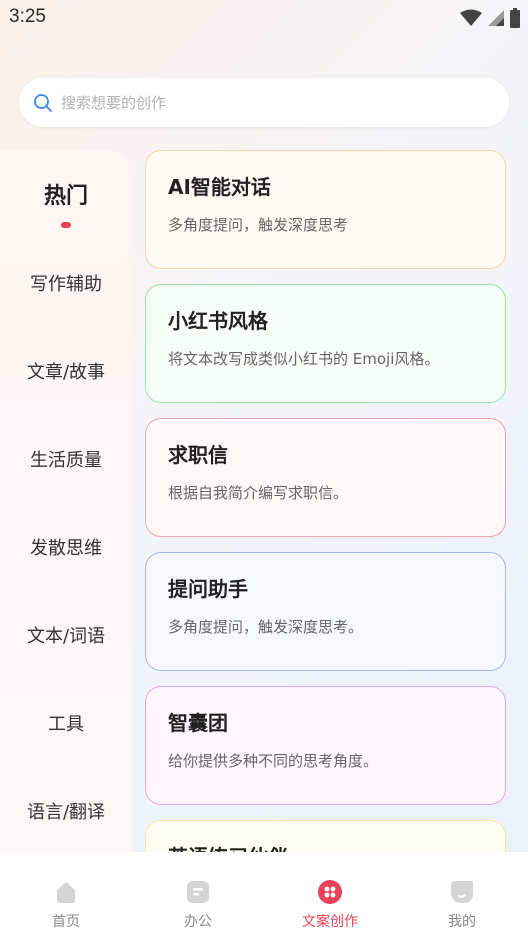  What do you see at coordinates (66, 811) in the screenshot?
I see `sidebar-item-language-translation: 语言/翻译` at bounding box center [66, 811].